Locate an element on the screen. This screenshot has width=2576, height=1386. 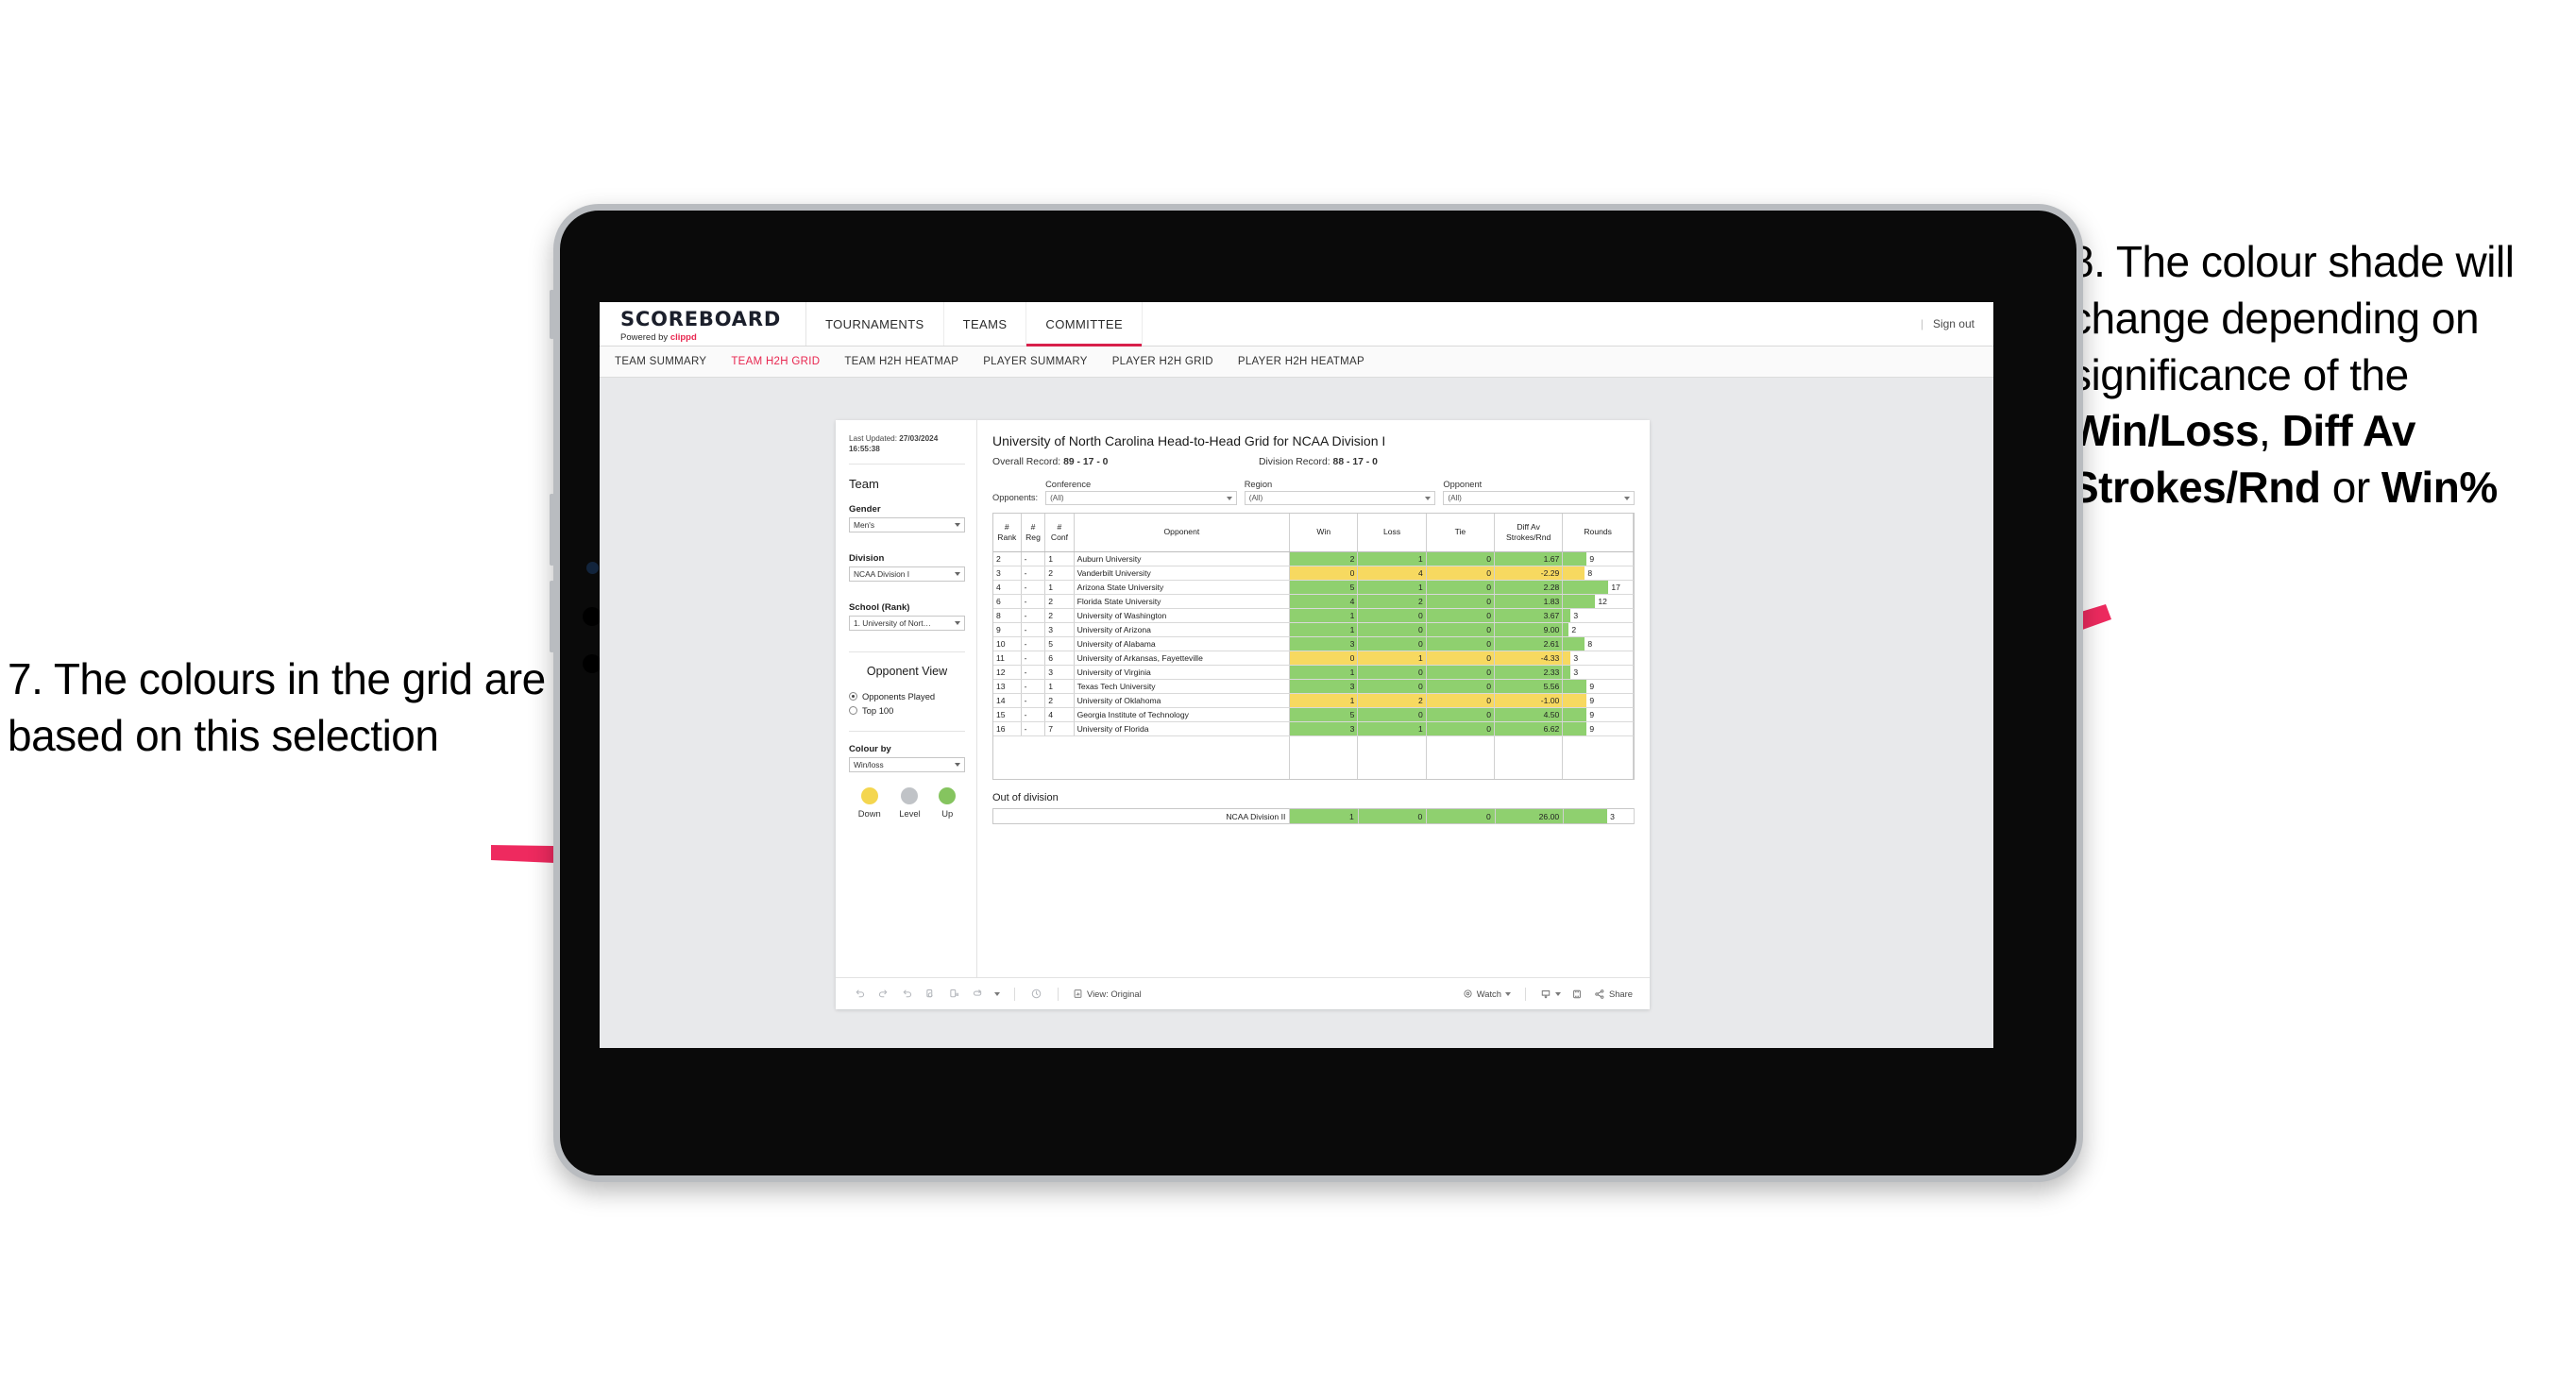
cell-rank: 14 is located at coordinates (1008, 700).